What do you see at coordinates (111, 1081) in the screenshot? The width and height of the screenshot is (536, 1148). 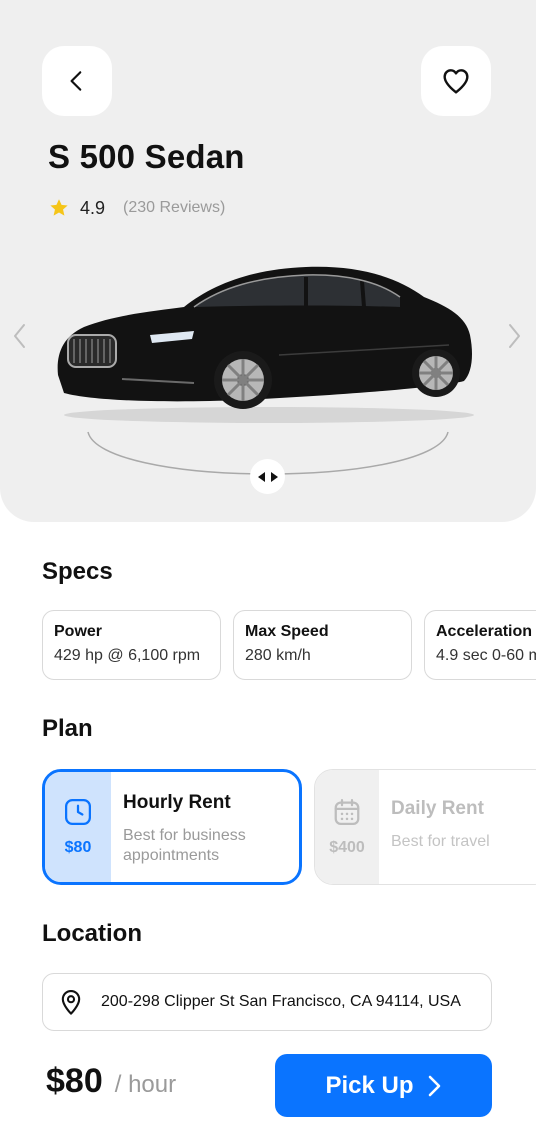 I see `price-summary: $80 / hour` at bounding box center [111, 1081].